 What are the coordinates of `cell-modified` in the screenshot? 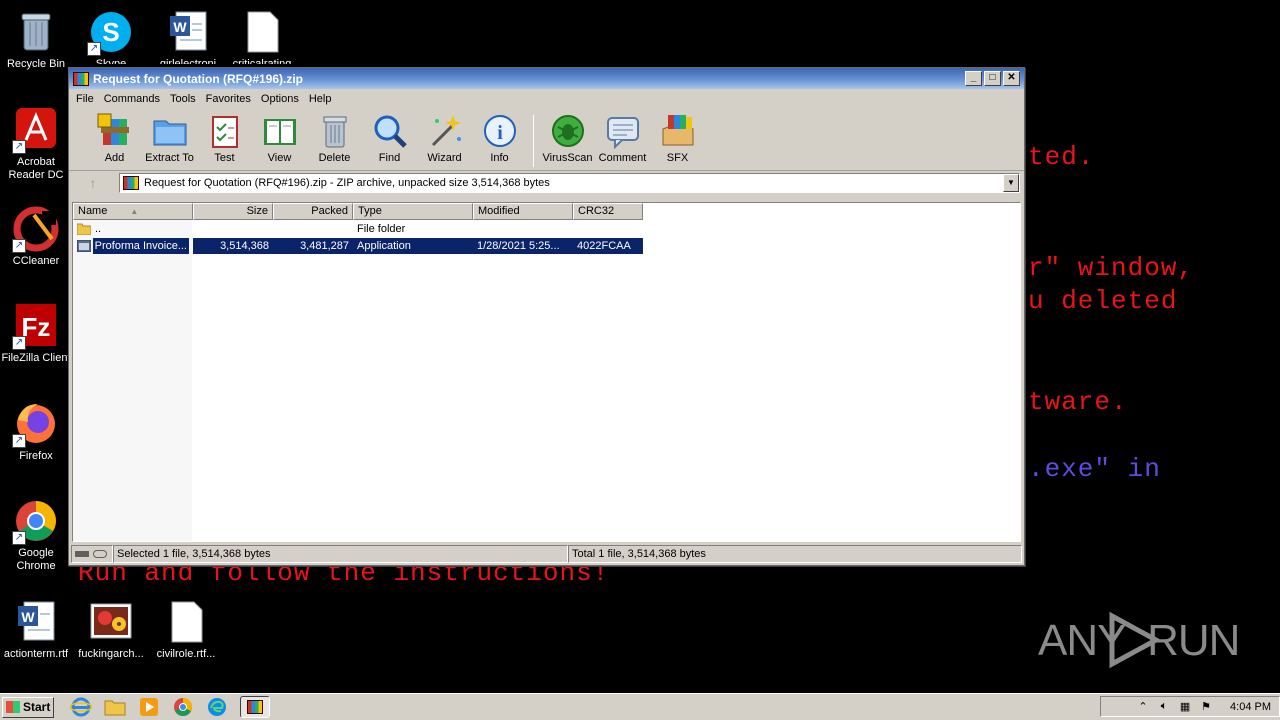 It's located at (523, 229).